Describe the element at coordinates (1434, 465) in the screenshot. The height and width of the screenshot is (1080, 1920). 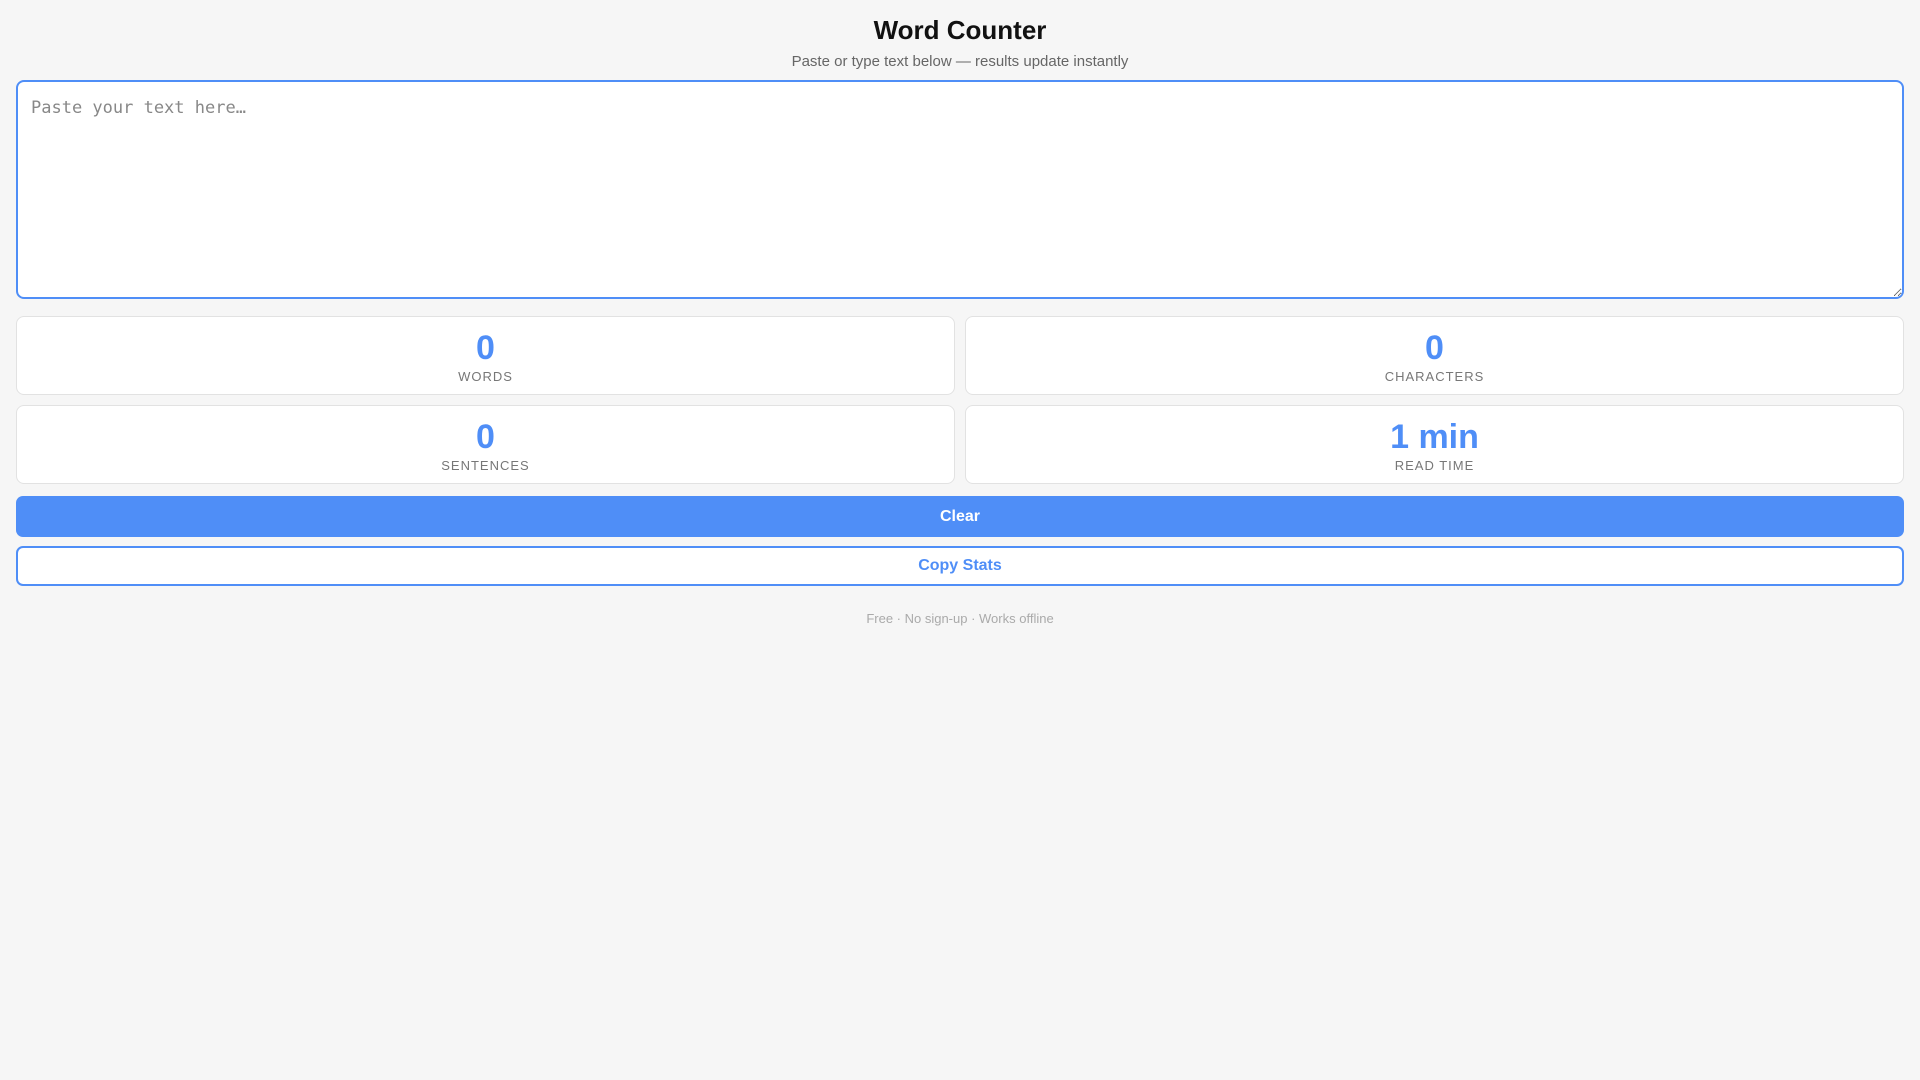
I see `stat-label: READ TIME` at that location.